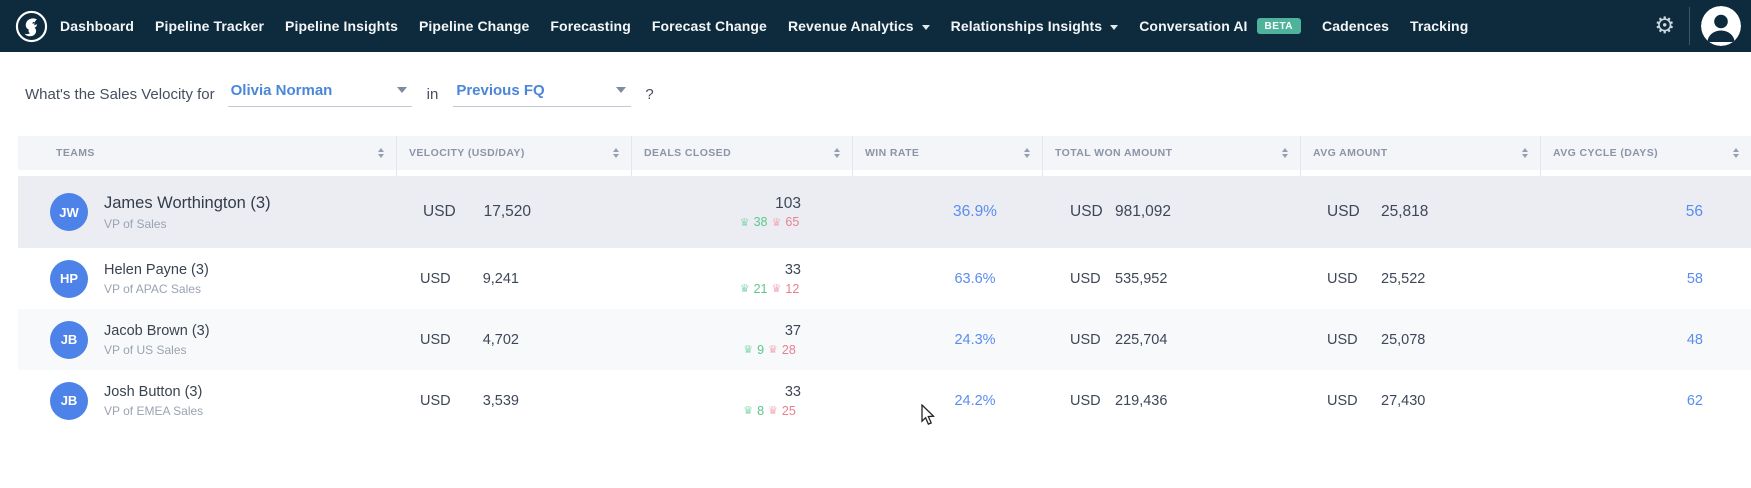 Image resolution: width=1751 pixels, height=488 pixels. I want to click on query-prefix: What's the Sales Velocity for, so click(120, 94).